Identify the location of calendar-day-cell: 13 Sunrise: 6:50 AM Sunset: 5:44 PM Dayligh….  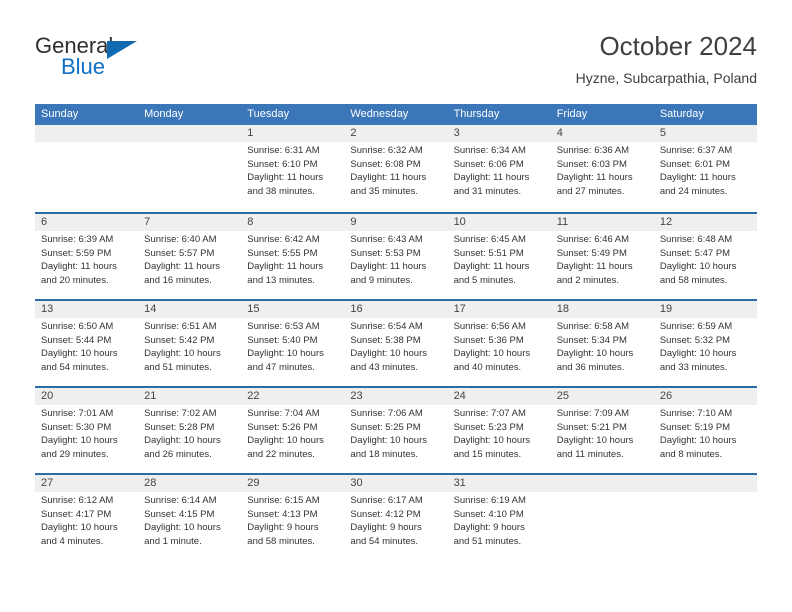
(86, 343).